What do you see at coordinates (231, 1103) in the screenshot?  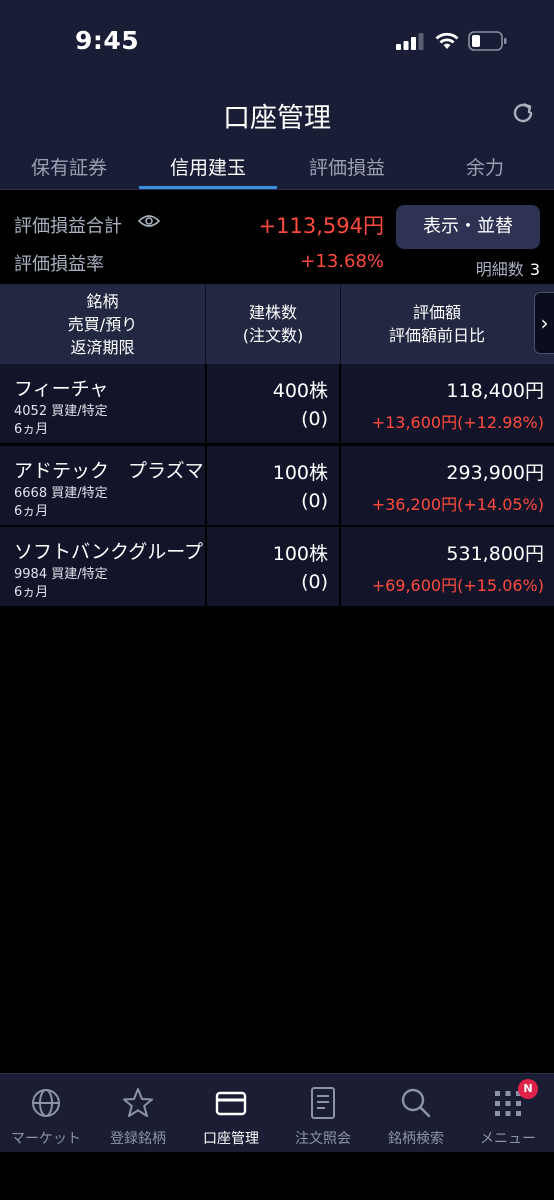 I see `card-icon` at bounding box center [231, 1103].